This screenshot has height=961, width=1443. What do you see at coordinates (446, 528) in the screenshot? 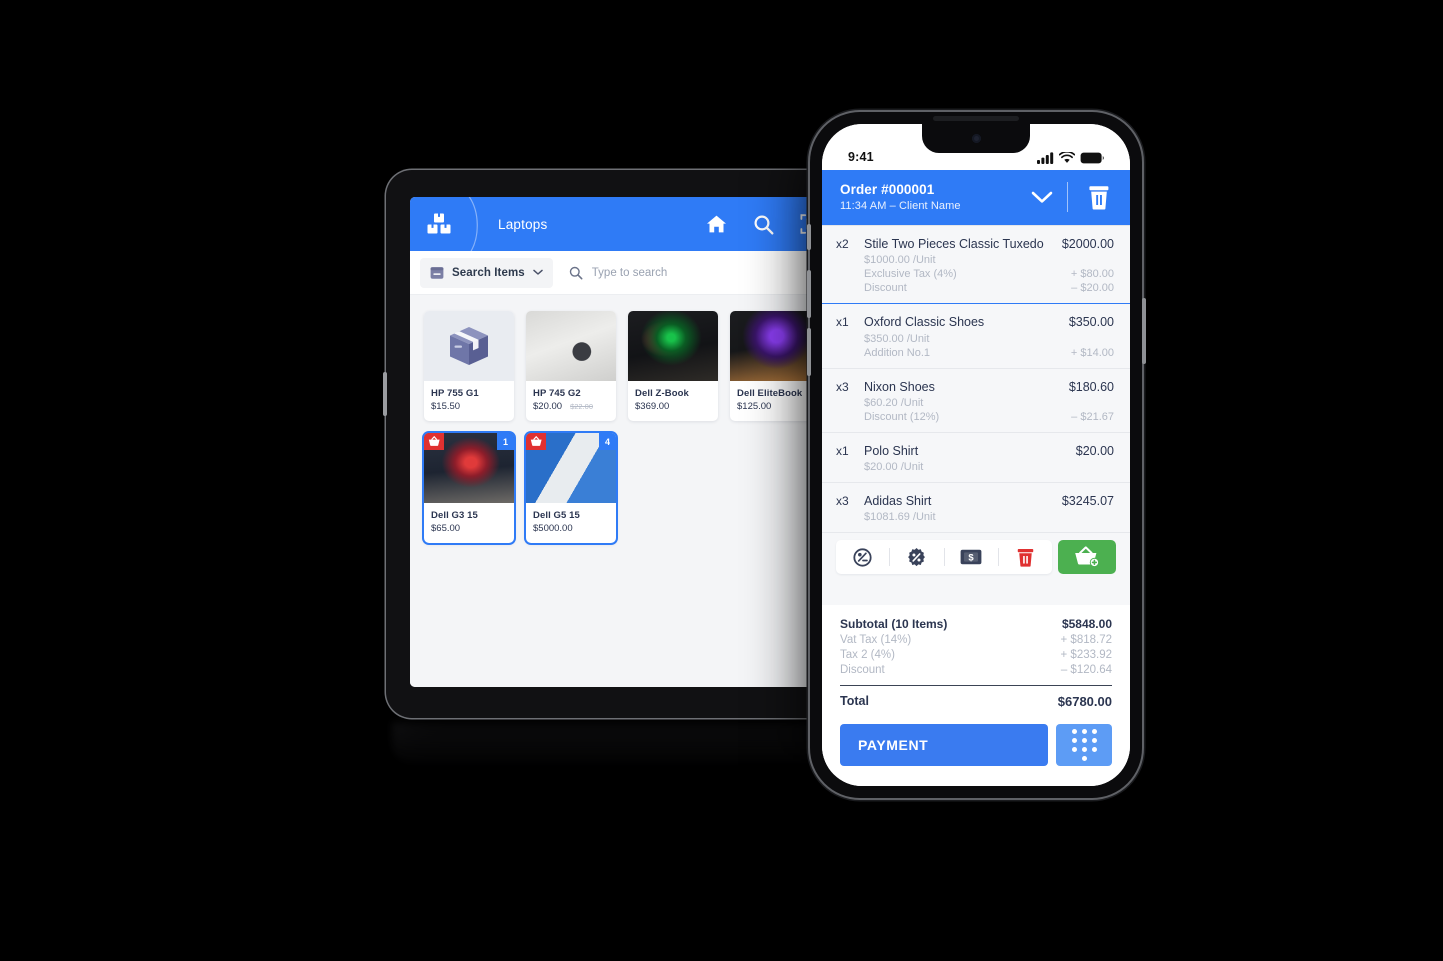
I see `product-price: $65.00` at bounding box center [446, 528].